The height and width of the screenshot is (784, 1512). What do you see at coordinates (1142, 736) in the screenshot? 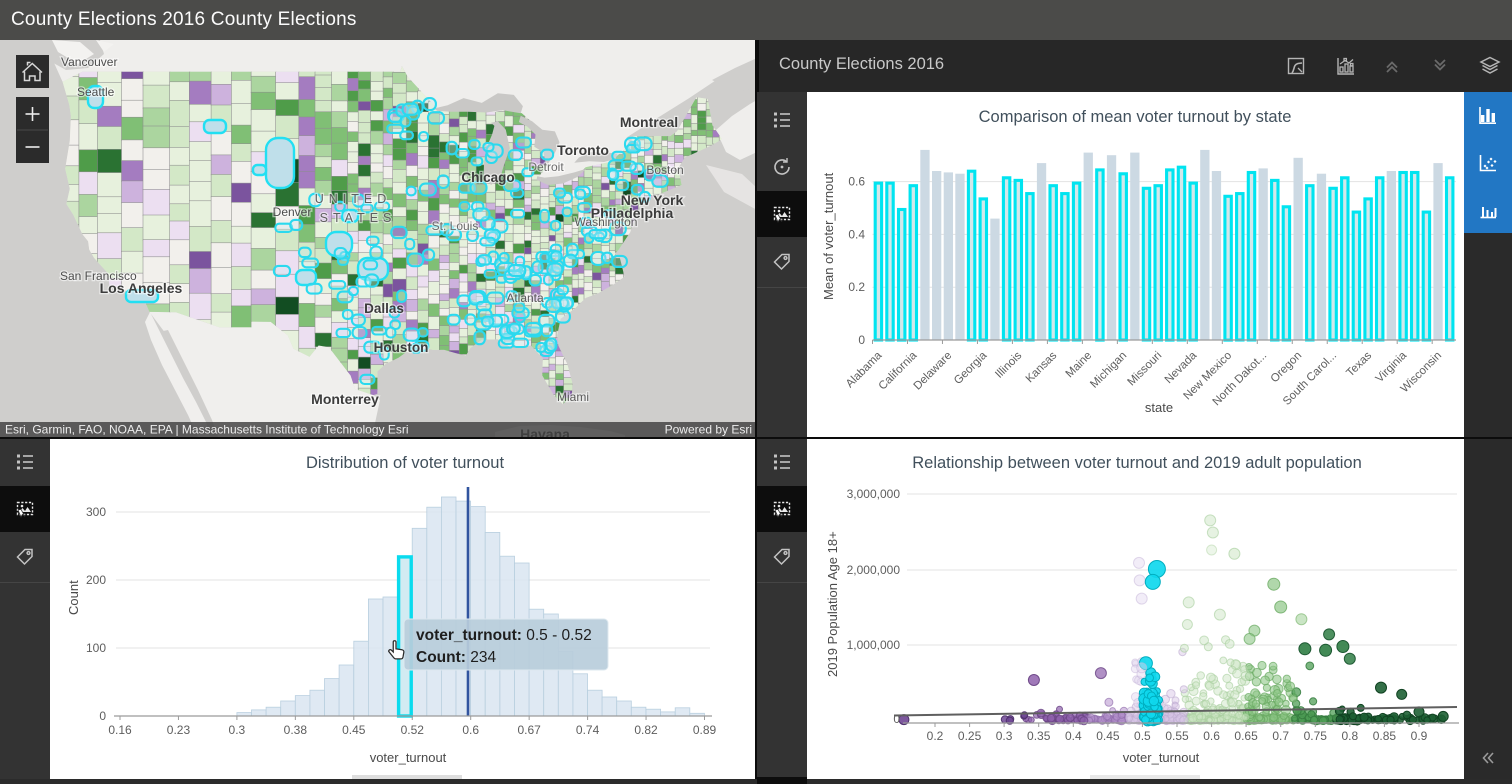
I see `svg-text: 0.5` at bounding box center [1142, 736].